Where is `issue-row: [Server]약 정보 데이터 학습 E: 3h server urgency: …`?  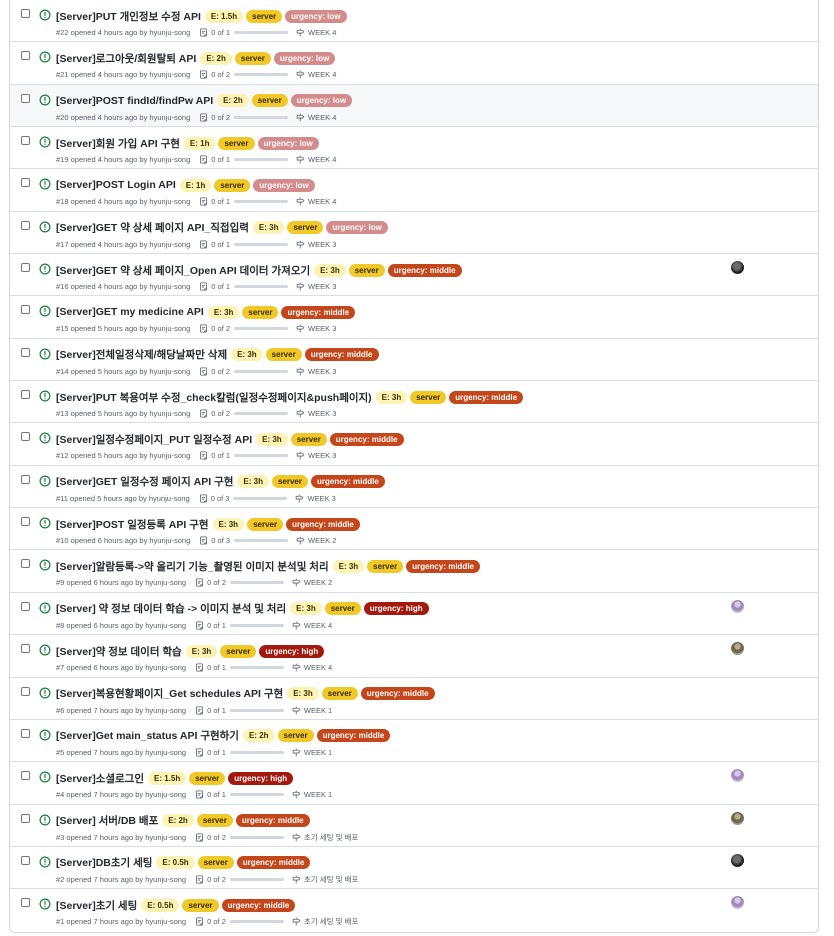
issue-row: [Server]약 정보 데이터 학습 E: 3h server urgency: … is located at coordinates (414, 656).